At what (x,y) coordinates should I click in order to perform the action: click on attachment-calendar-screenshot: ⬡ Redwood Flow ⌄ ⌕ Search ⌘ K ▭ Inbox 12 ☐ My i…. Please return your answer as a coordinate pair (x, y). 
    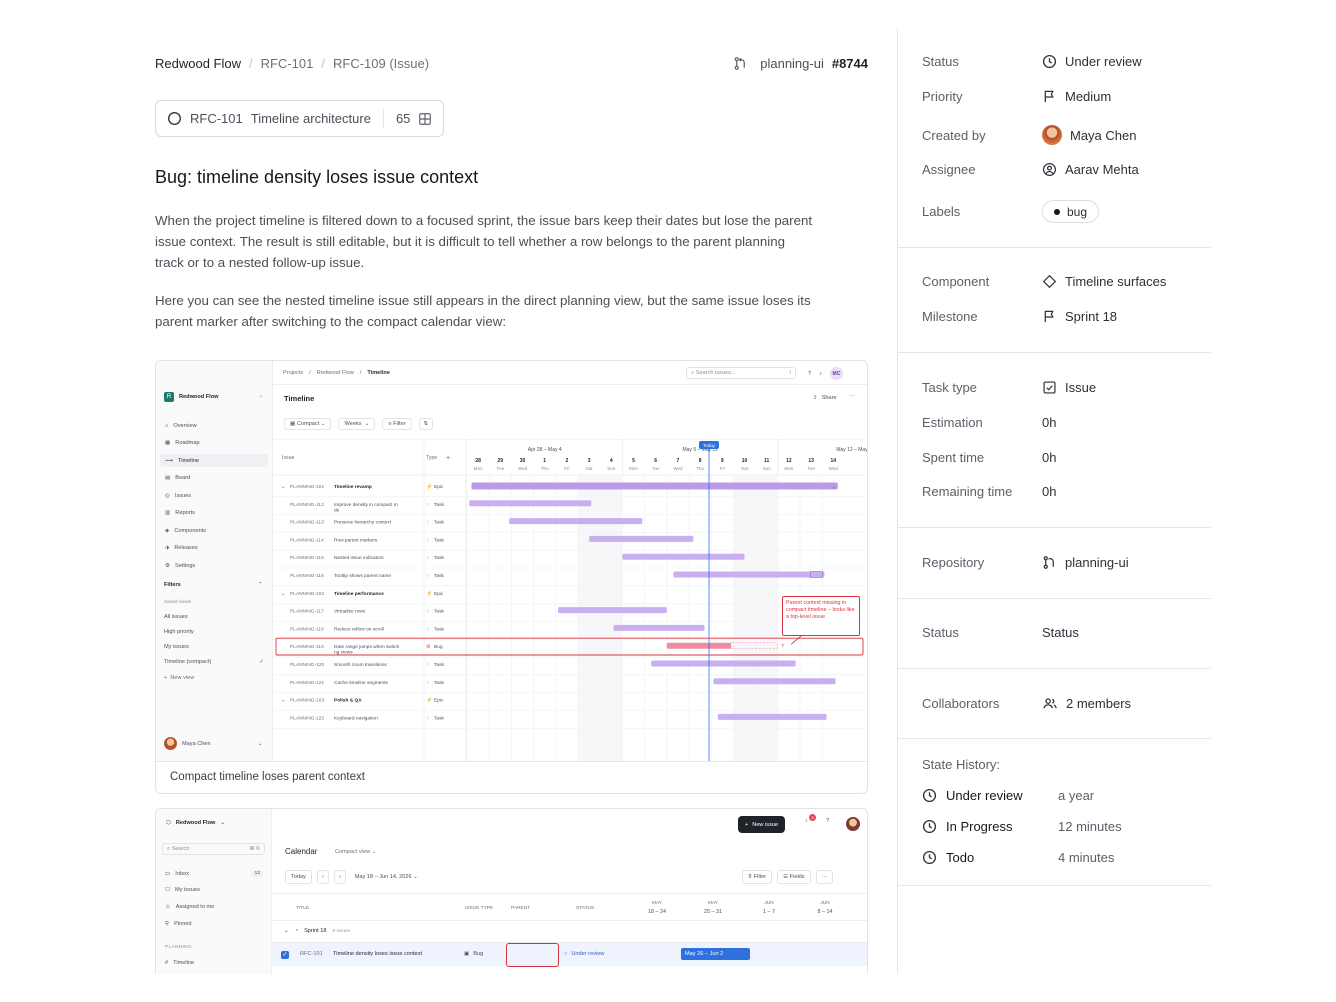
    Looking at the image, I should click on (511, 891).